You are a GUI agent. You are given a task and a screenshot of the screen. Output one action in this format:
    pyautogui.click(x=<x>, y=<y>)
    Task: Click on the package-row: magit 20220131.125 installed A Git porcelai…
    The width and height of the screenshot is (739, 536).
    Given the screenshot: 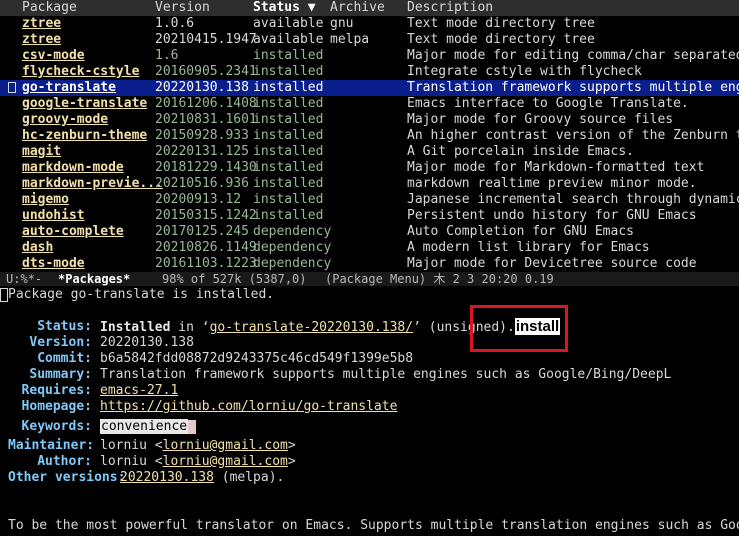 What is the action you would take?
    pyautogui.click(x=369, y=152)
    